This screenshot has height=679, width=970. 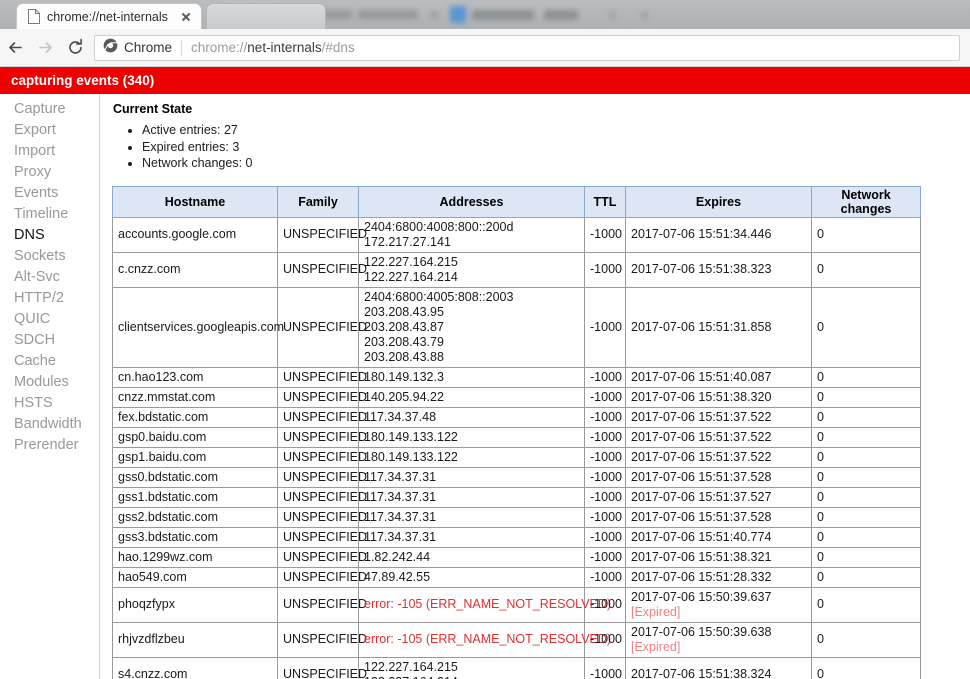 I want to click on sidebar-item-import: Import, so click(x=49, y=150).